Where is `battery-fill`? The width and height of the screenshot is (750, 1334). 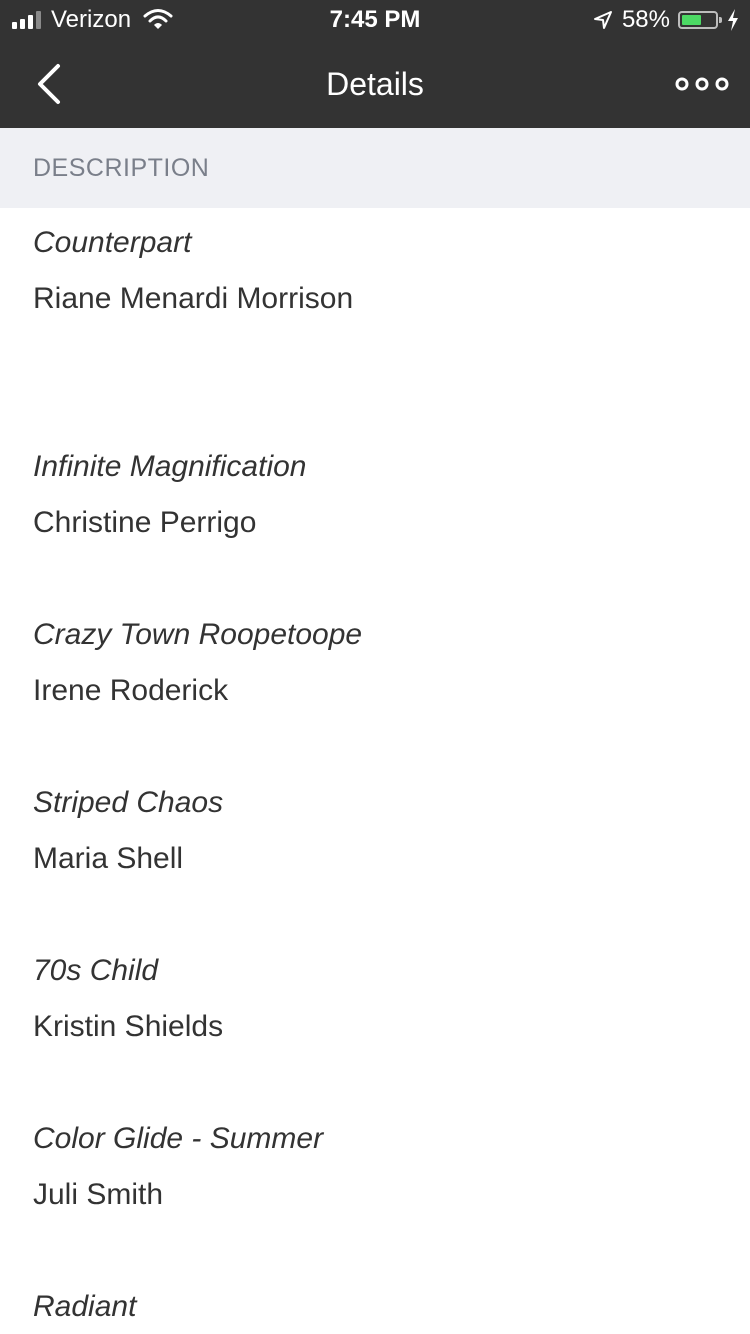
battery-fill is located at coordinates (691, 20).